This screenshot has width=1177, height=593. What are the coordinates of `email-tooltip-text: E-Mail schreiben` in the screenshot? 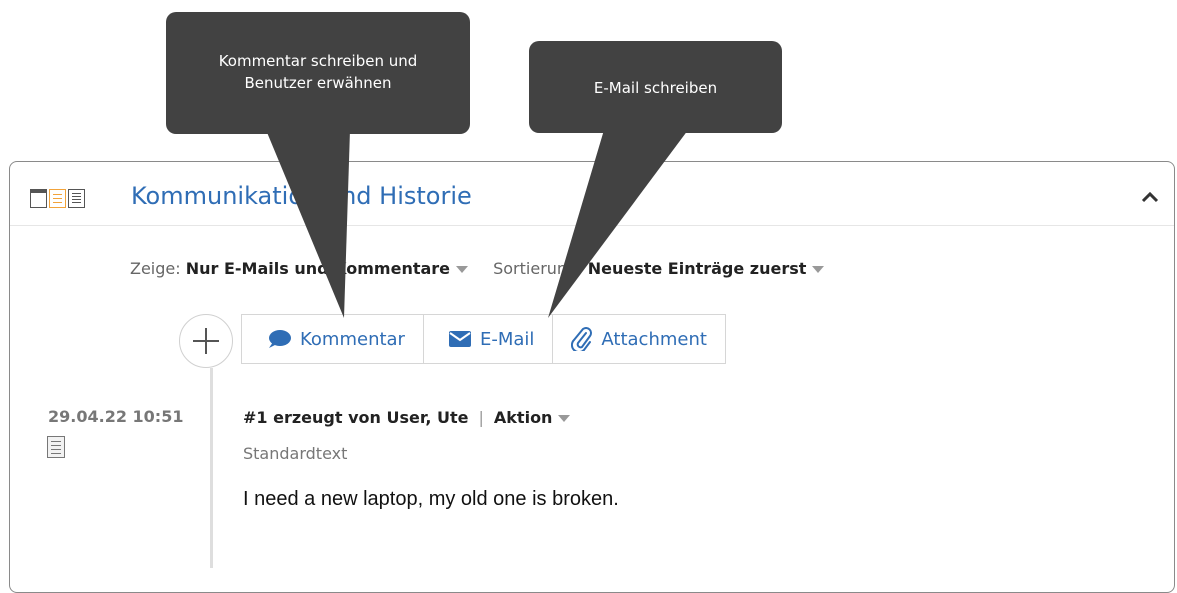 It's located at (655, 88).